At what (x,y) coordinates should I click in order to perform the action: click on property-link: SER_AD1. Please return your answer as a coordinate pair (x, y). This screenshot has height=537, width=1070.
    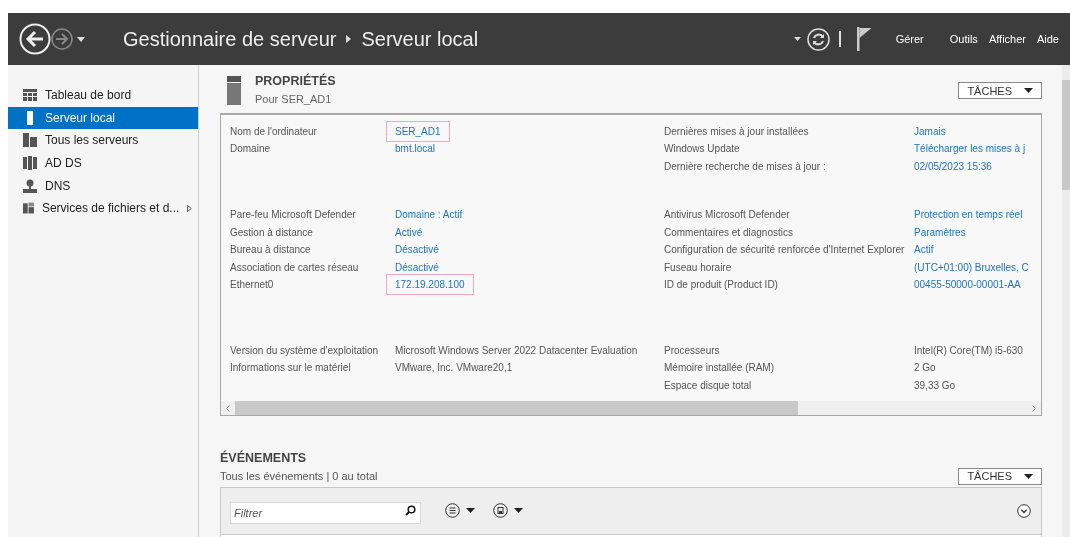
    Looking at the image, I should click on (418, 131).